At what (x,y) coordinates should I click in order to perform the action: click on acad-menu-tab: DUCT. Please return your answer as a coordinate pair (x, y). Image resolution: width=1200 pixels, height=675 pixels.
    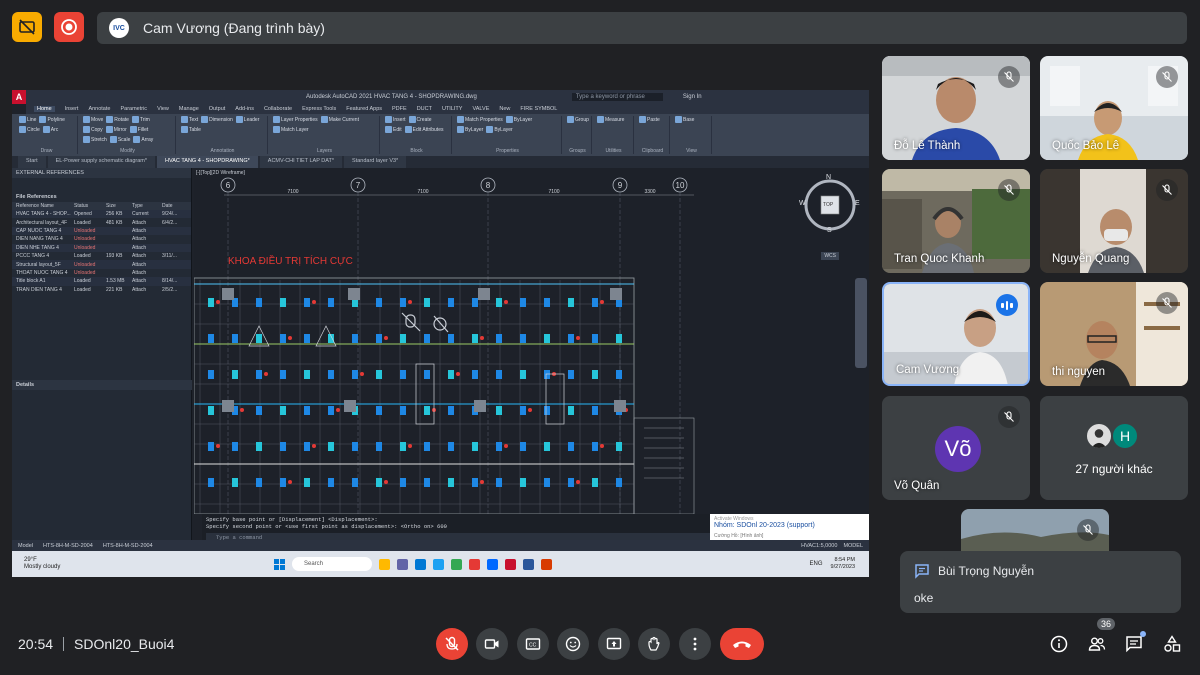
    Looking at the image, I should click on (424, 109).